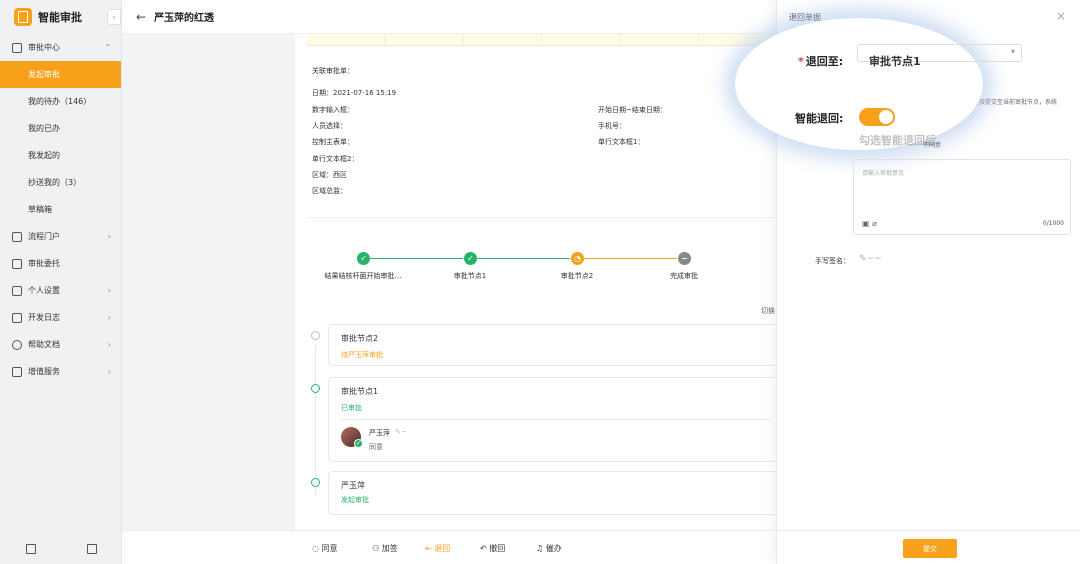 This screenshot has height=564, width=1080. I want to click on smart-return-toggle, so click(877, 117).